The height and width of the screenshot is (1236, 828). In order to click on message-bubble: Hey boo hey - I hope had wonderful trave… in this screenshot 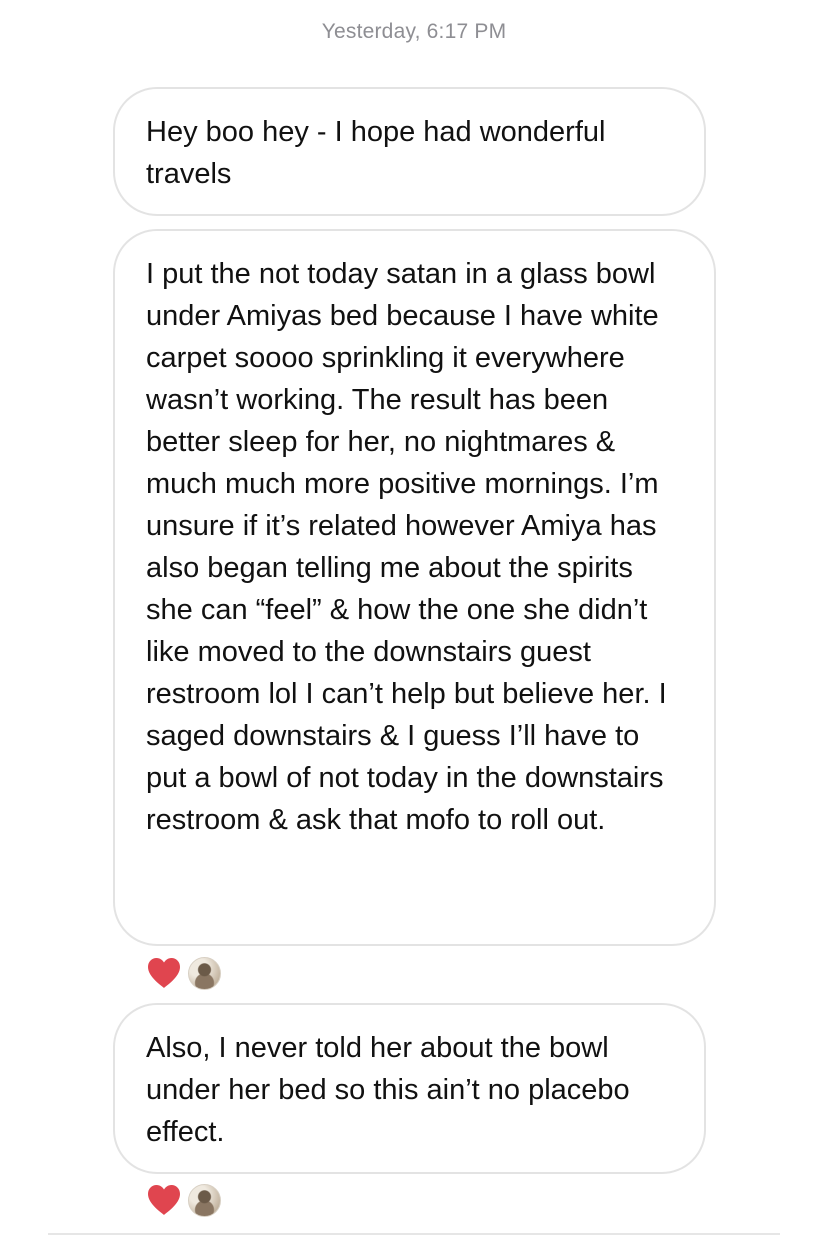, I will do `click(409, 151)`.